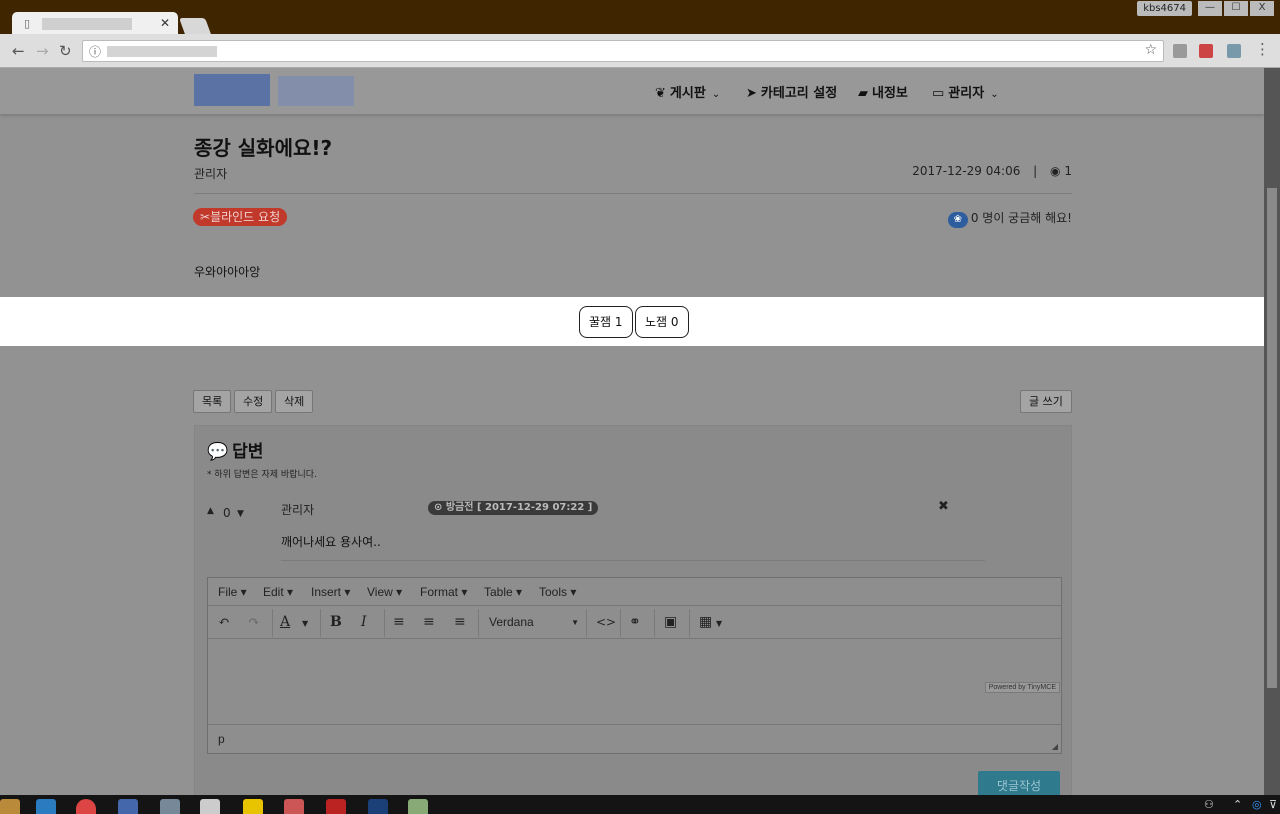 The height and width of the screenshot is (814, 1280). Describe the element at coordinates (95, 51) in the screenshot. I see `info-icon: ⓘ` at that location.